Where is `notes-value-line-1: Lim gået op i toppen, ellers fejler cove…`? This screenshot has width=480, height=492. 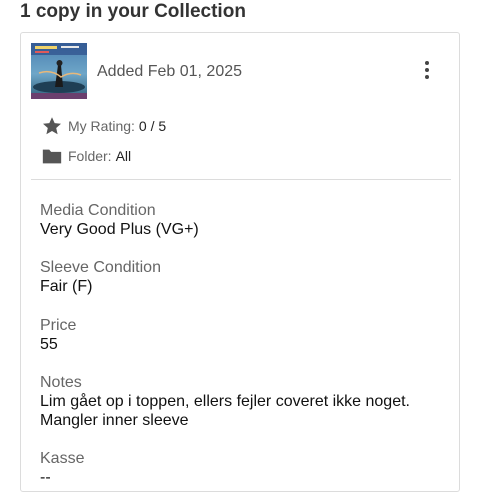 notes-value-line-1: Lim gået op i toppen, ellers fejler cove… is located at coordinates (225, 401).